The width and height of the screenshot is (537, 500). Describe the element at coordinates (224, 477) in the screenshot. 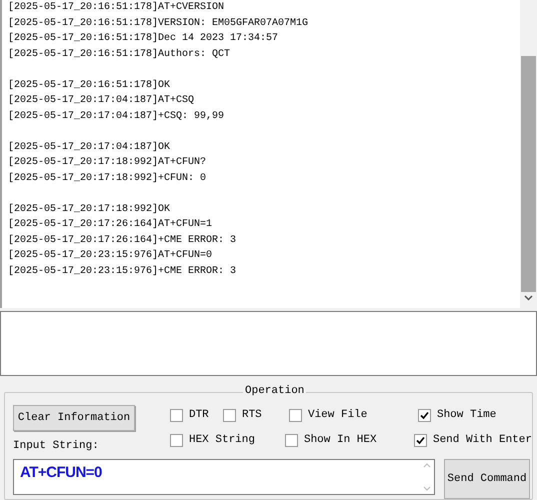

I see `input-string-field: AT+CFUN=0` at that location.